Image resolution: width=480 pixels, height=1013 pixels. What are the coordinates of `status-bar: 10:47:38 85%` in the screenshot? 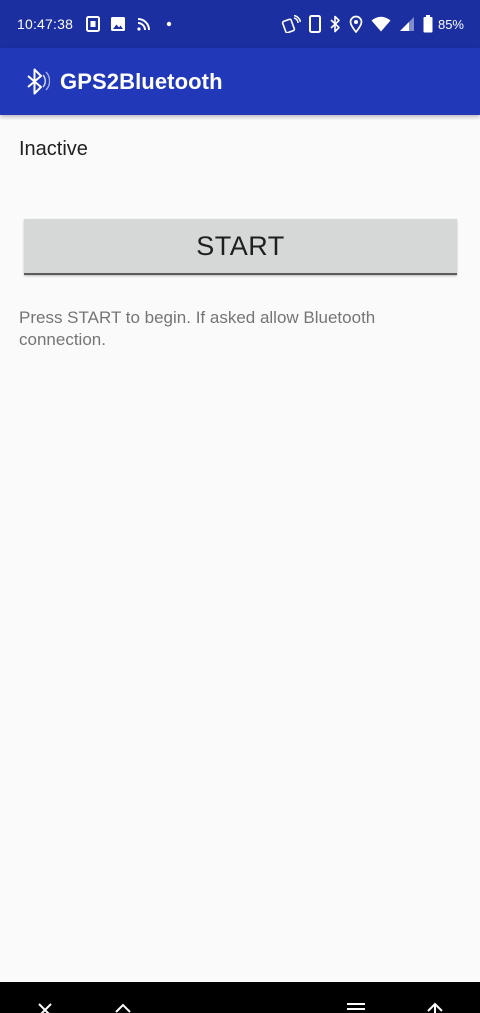 It's located at (240, 24).